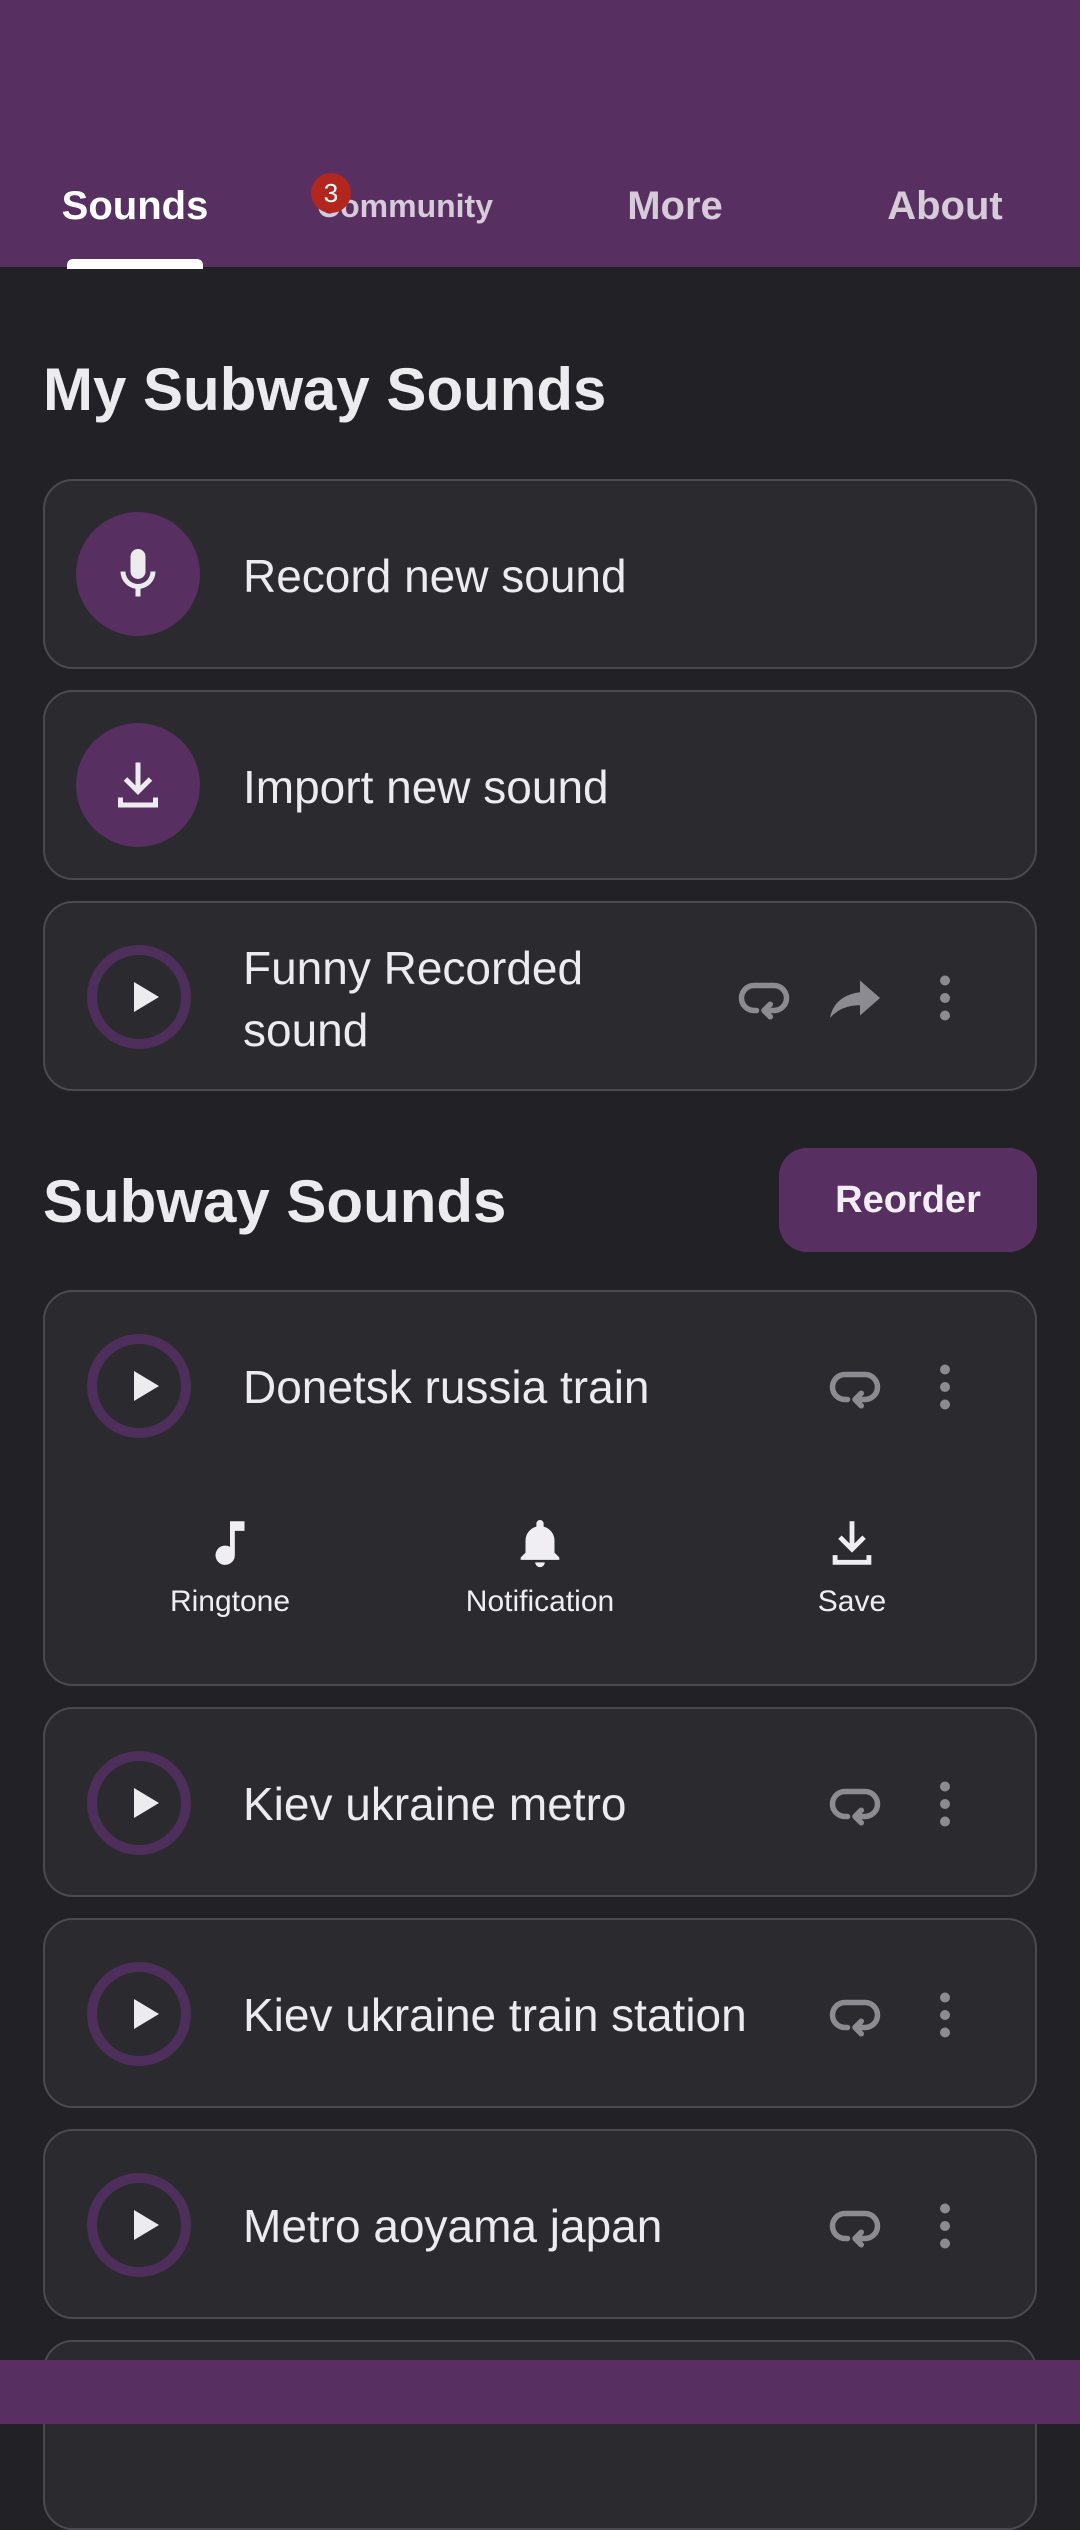 The image size is (1080, 2530). I want to click on music-note-icon, so click(230, 1543).